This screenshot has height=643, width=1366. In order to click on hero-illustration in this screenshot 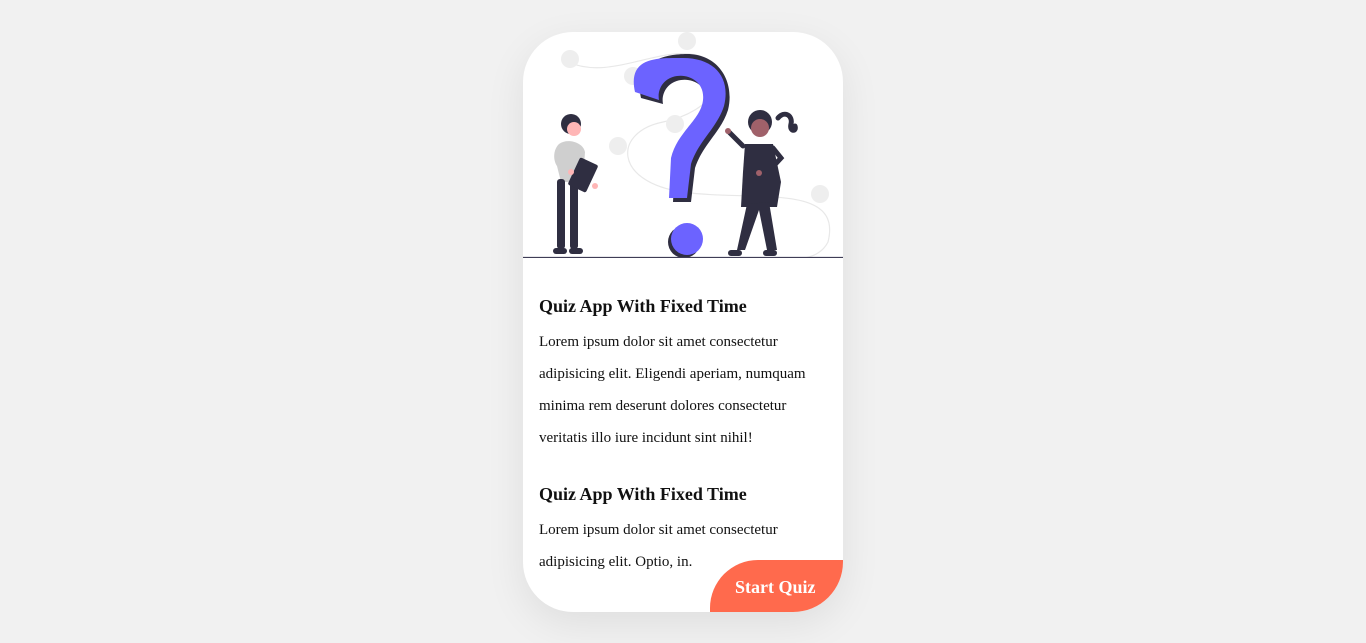, I will do `click(683, 145)`.